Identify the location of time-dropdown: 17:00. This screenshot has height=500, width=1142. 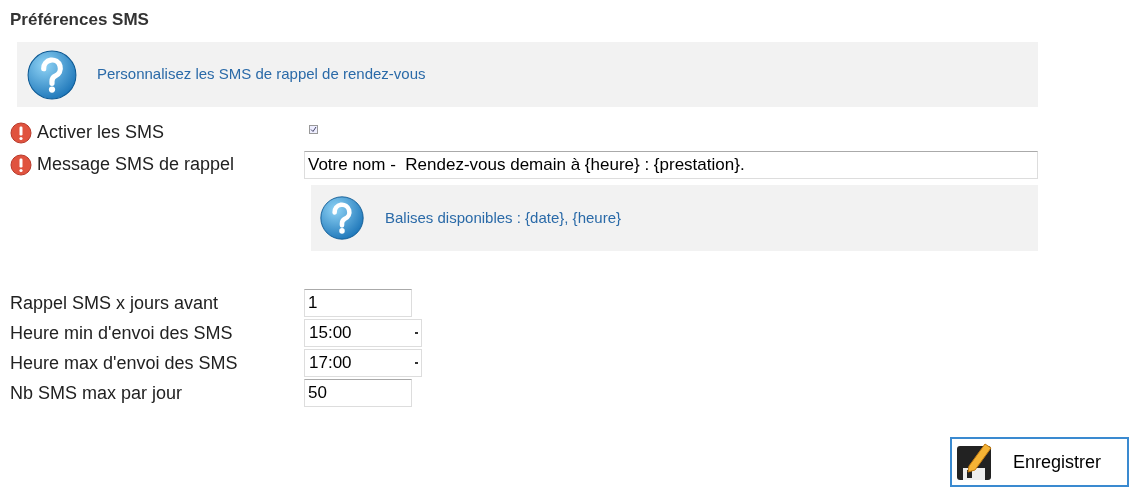
(363, 363).